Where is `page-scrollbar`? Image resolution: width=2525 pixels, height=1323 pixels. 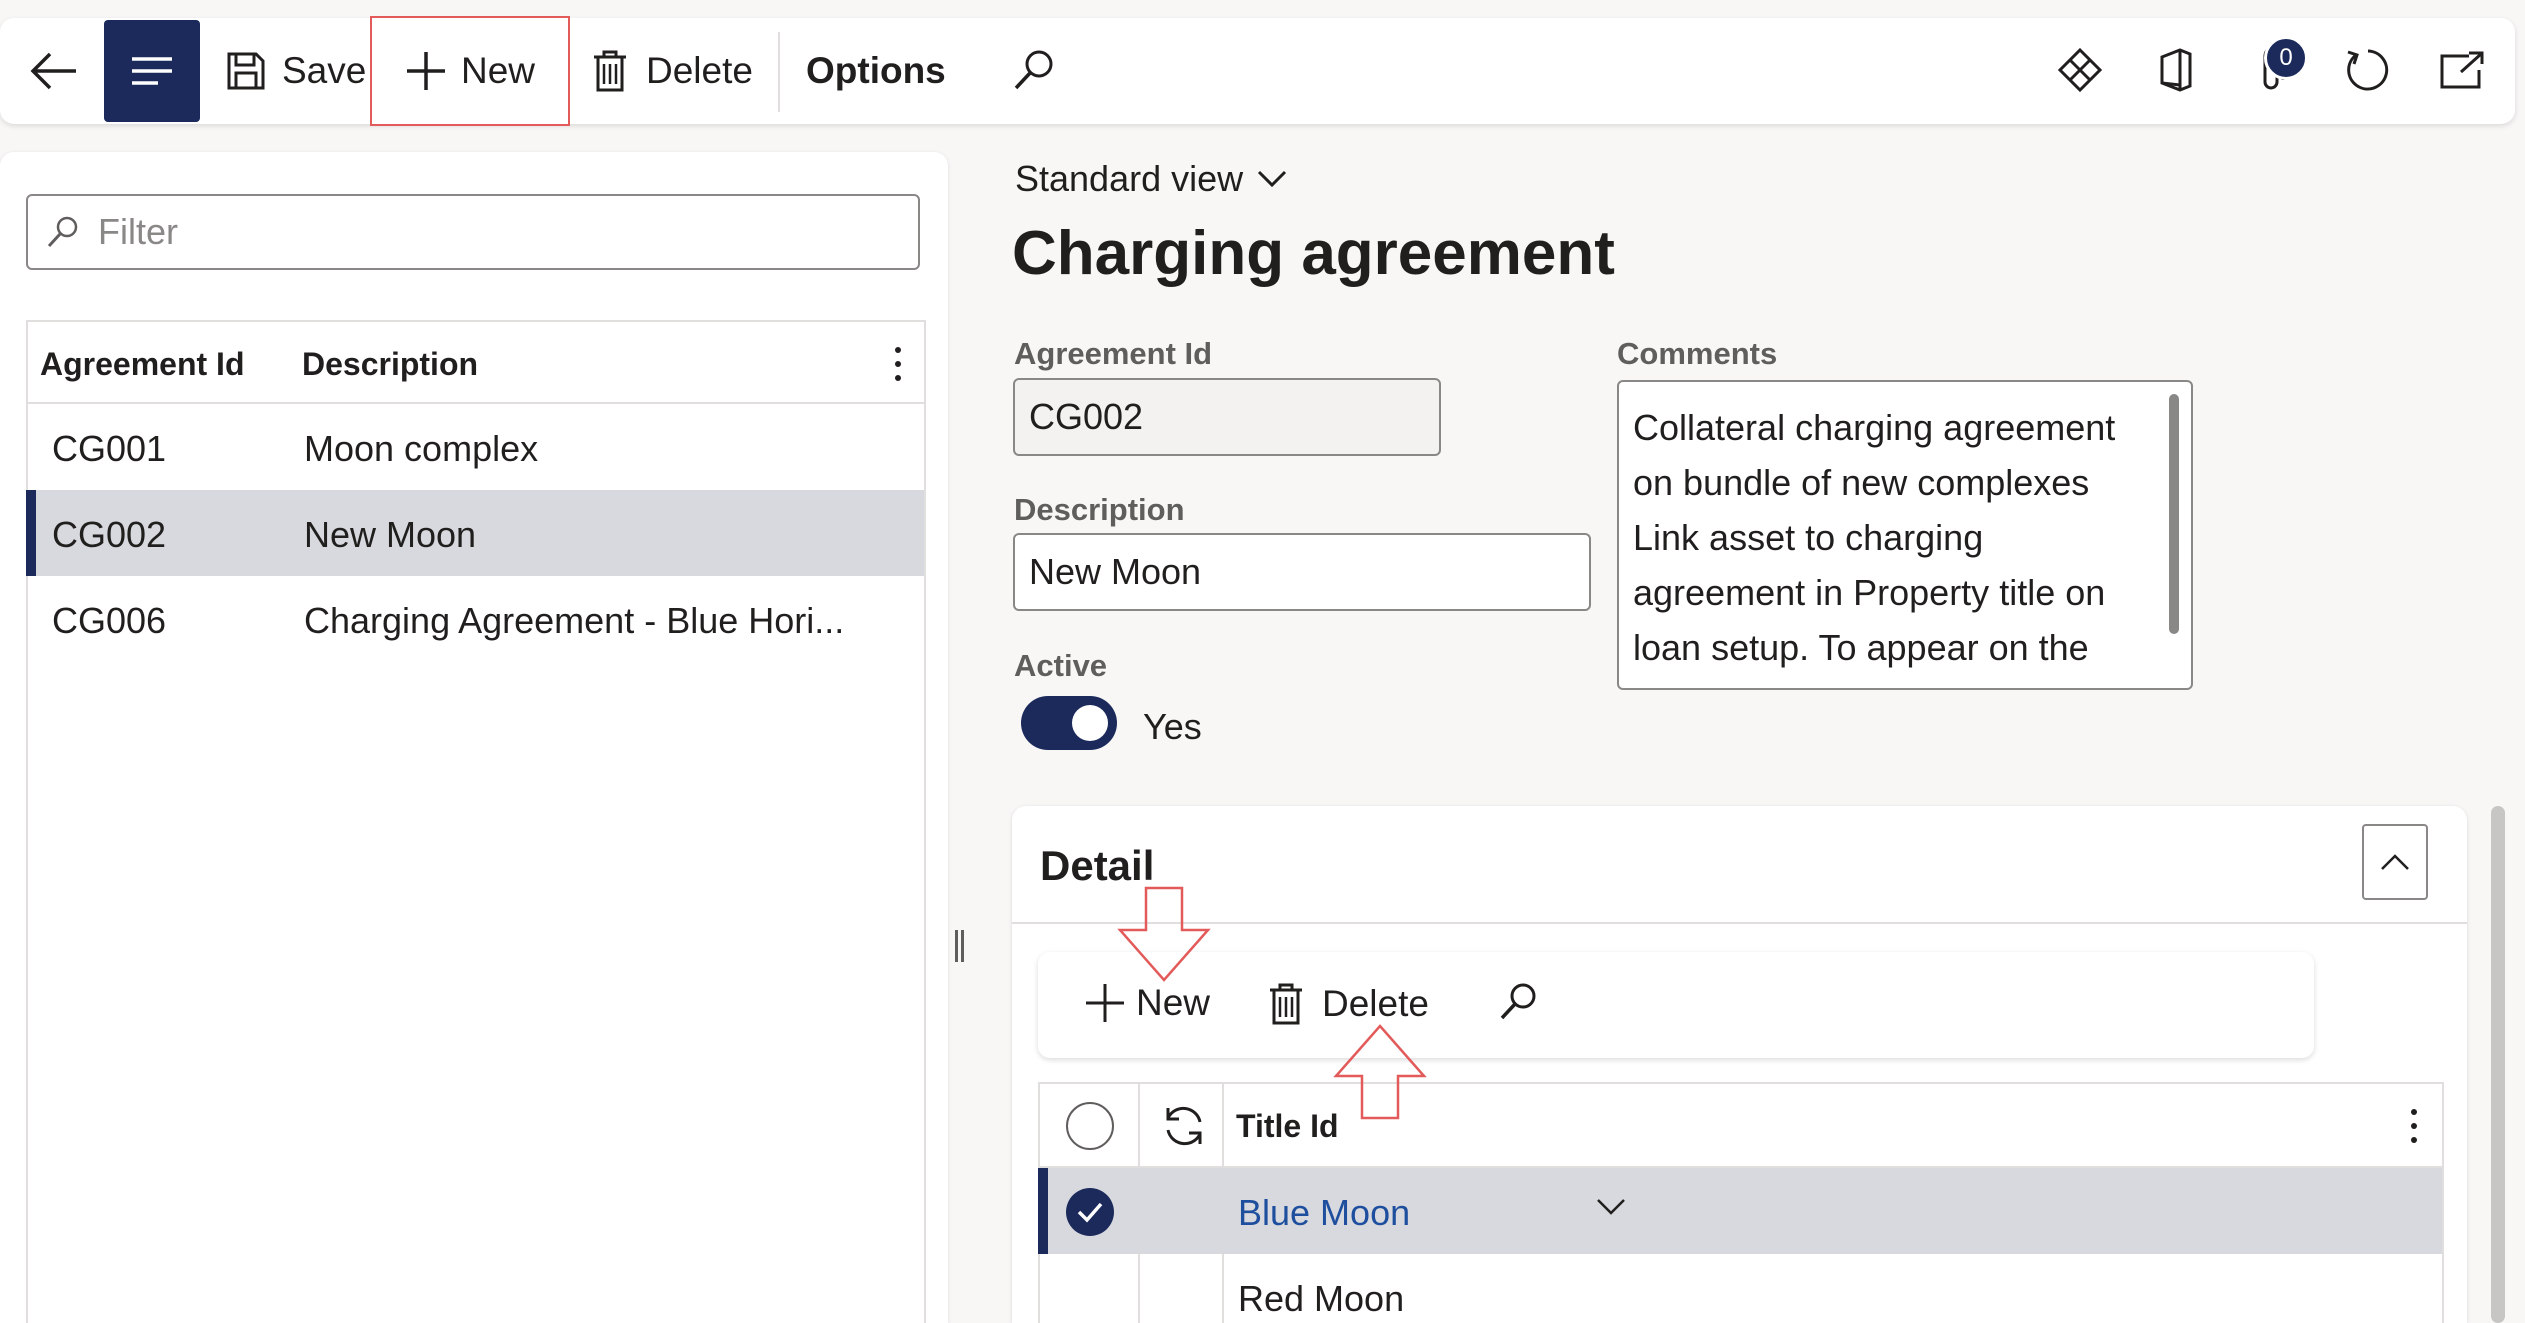
page-scrollbar is located at coordinates (2498, 1064).